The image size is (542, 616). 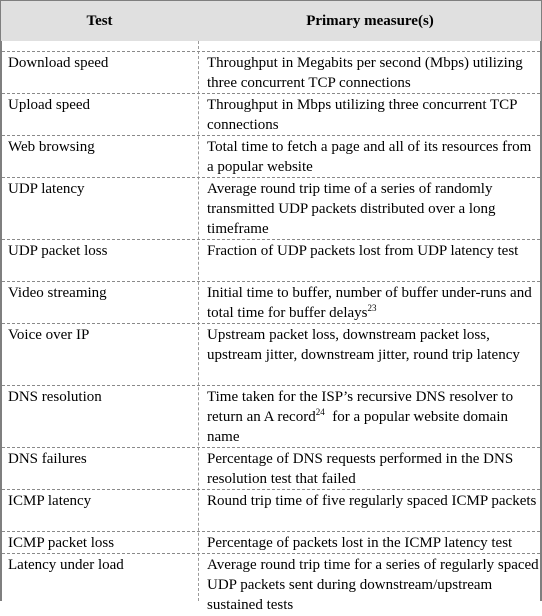 What do you see at coordinates (58, 63) in the screenshot?
I see `test-name: Download speed` at bounding box center [58, 63].